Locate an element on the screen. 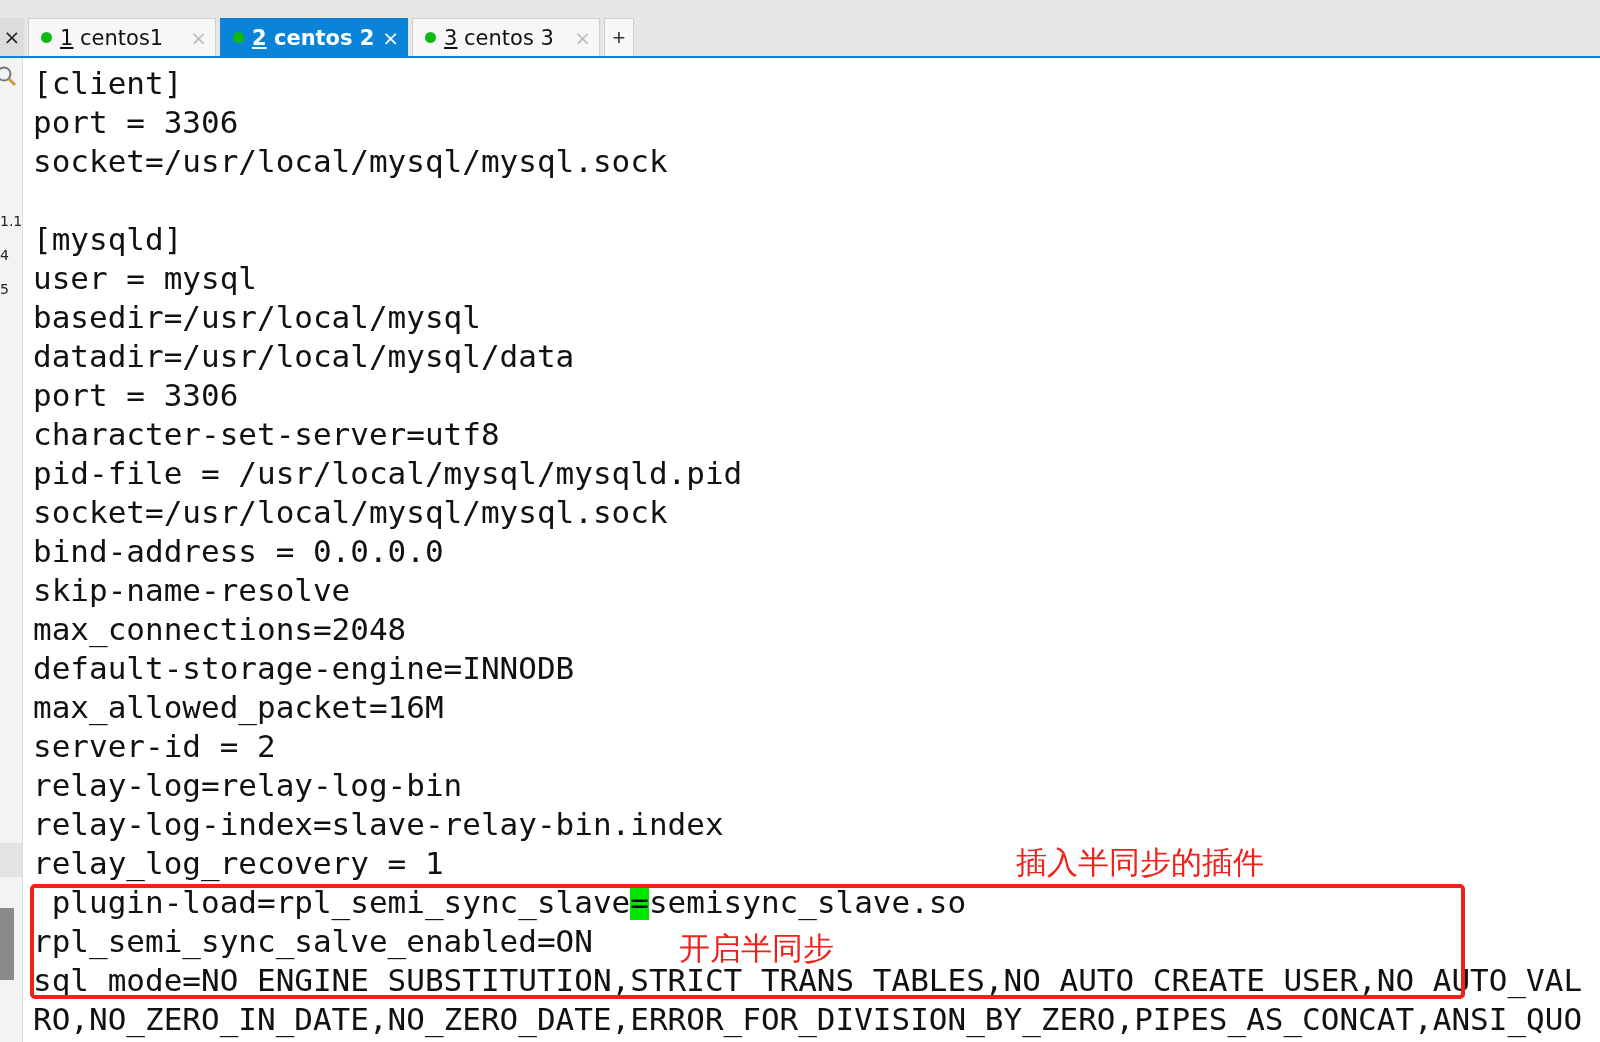 Image resolution: width=1600 pixels, height=1042 pixels. code-line: relay-log=relay-log-bin is located at coordinates (248, 785).